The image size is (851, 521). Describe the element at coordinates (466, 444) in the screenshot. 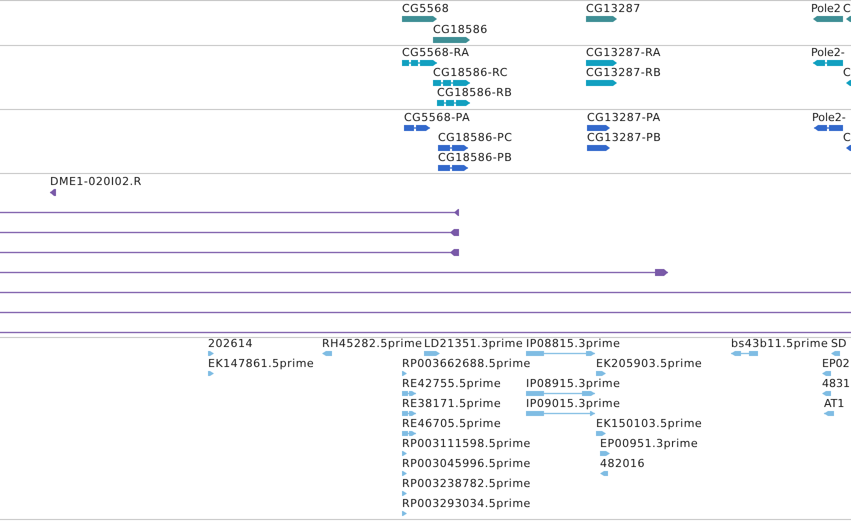

I see `feature-label: RP003111598.5prime` at that location.